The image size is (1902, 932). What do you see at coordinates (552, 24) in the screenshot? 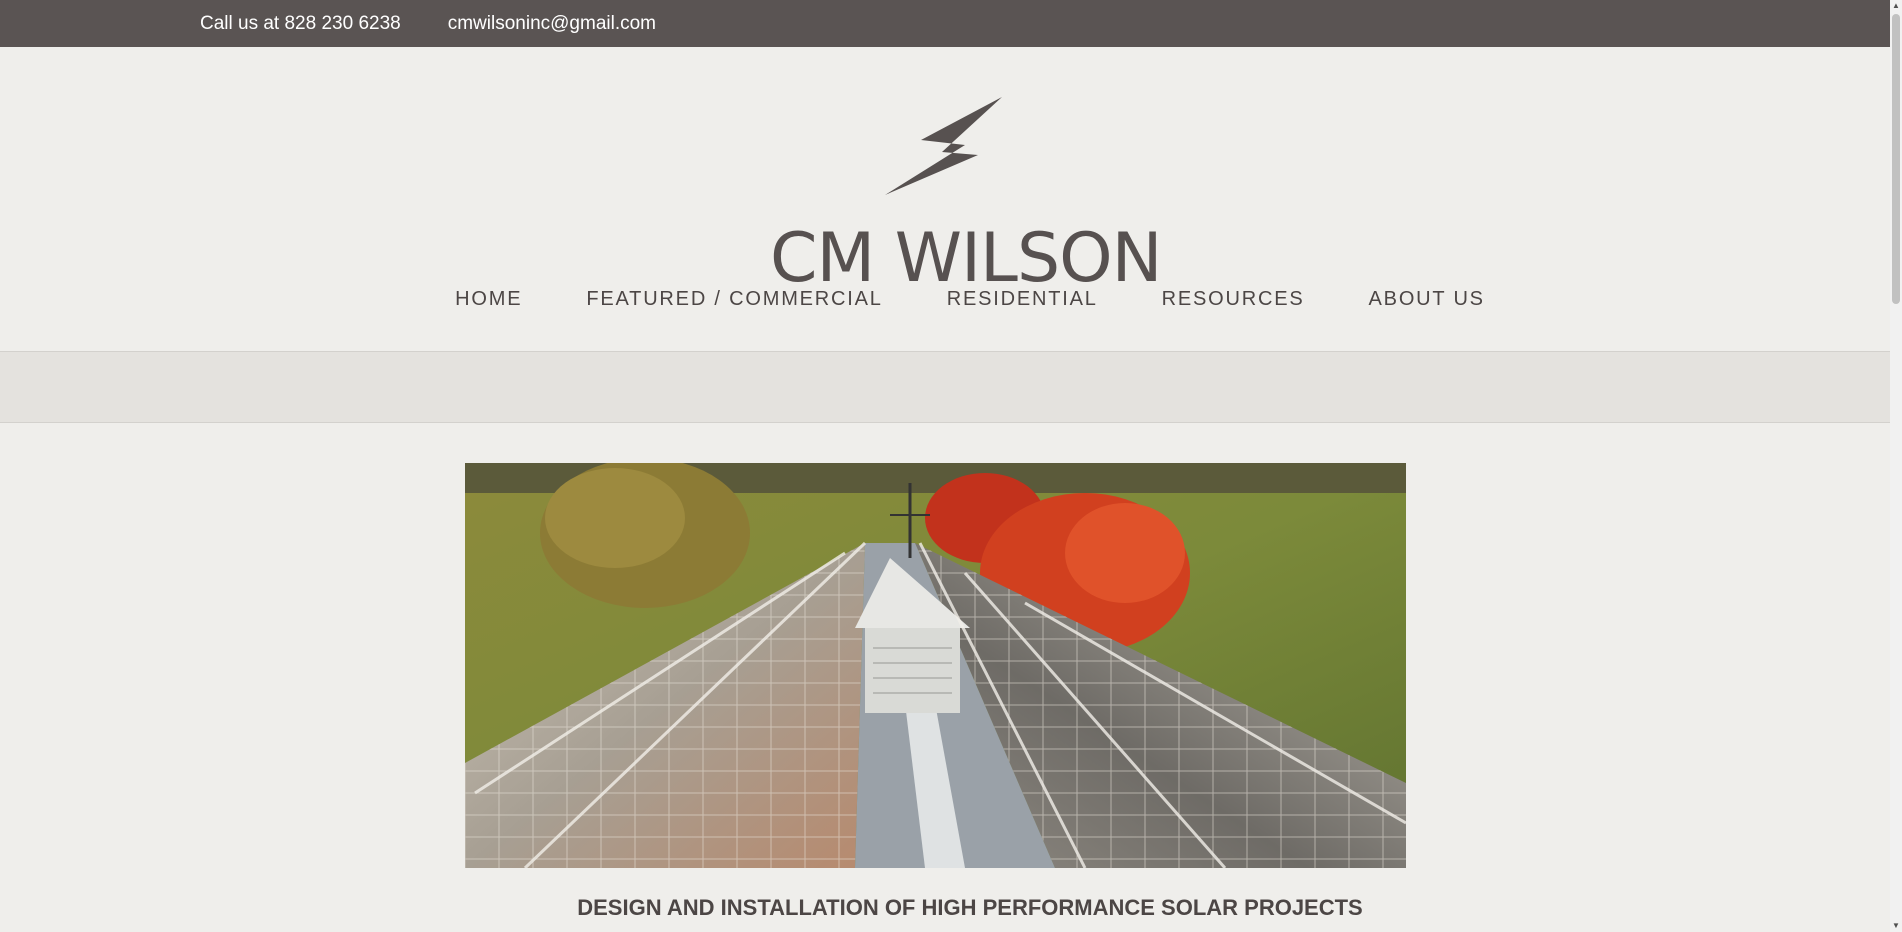
I see `email-link: cmwilsoninc@gmail.com` at bounding box center [552, 24].